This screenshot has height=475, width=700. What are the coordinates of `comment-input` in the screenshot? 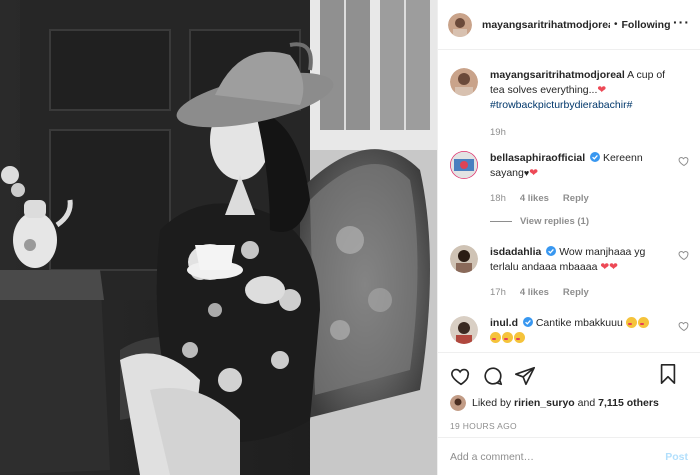 It's located at (558, 456).